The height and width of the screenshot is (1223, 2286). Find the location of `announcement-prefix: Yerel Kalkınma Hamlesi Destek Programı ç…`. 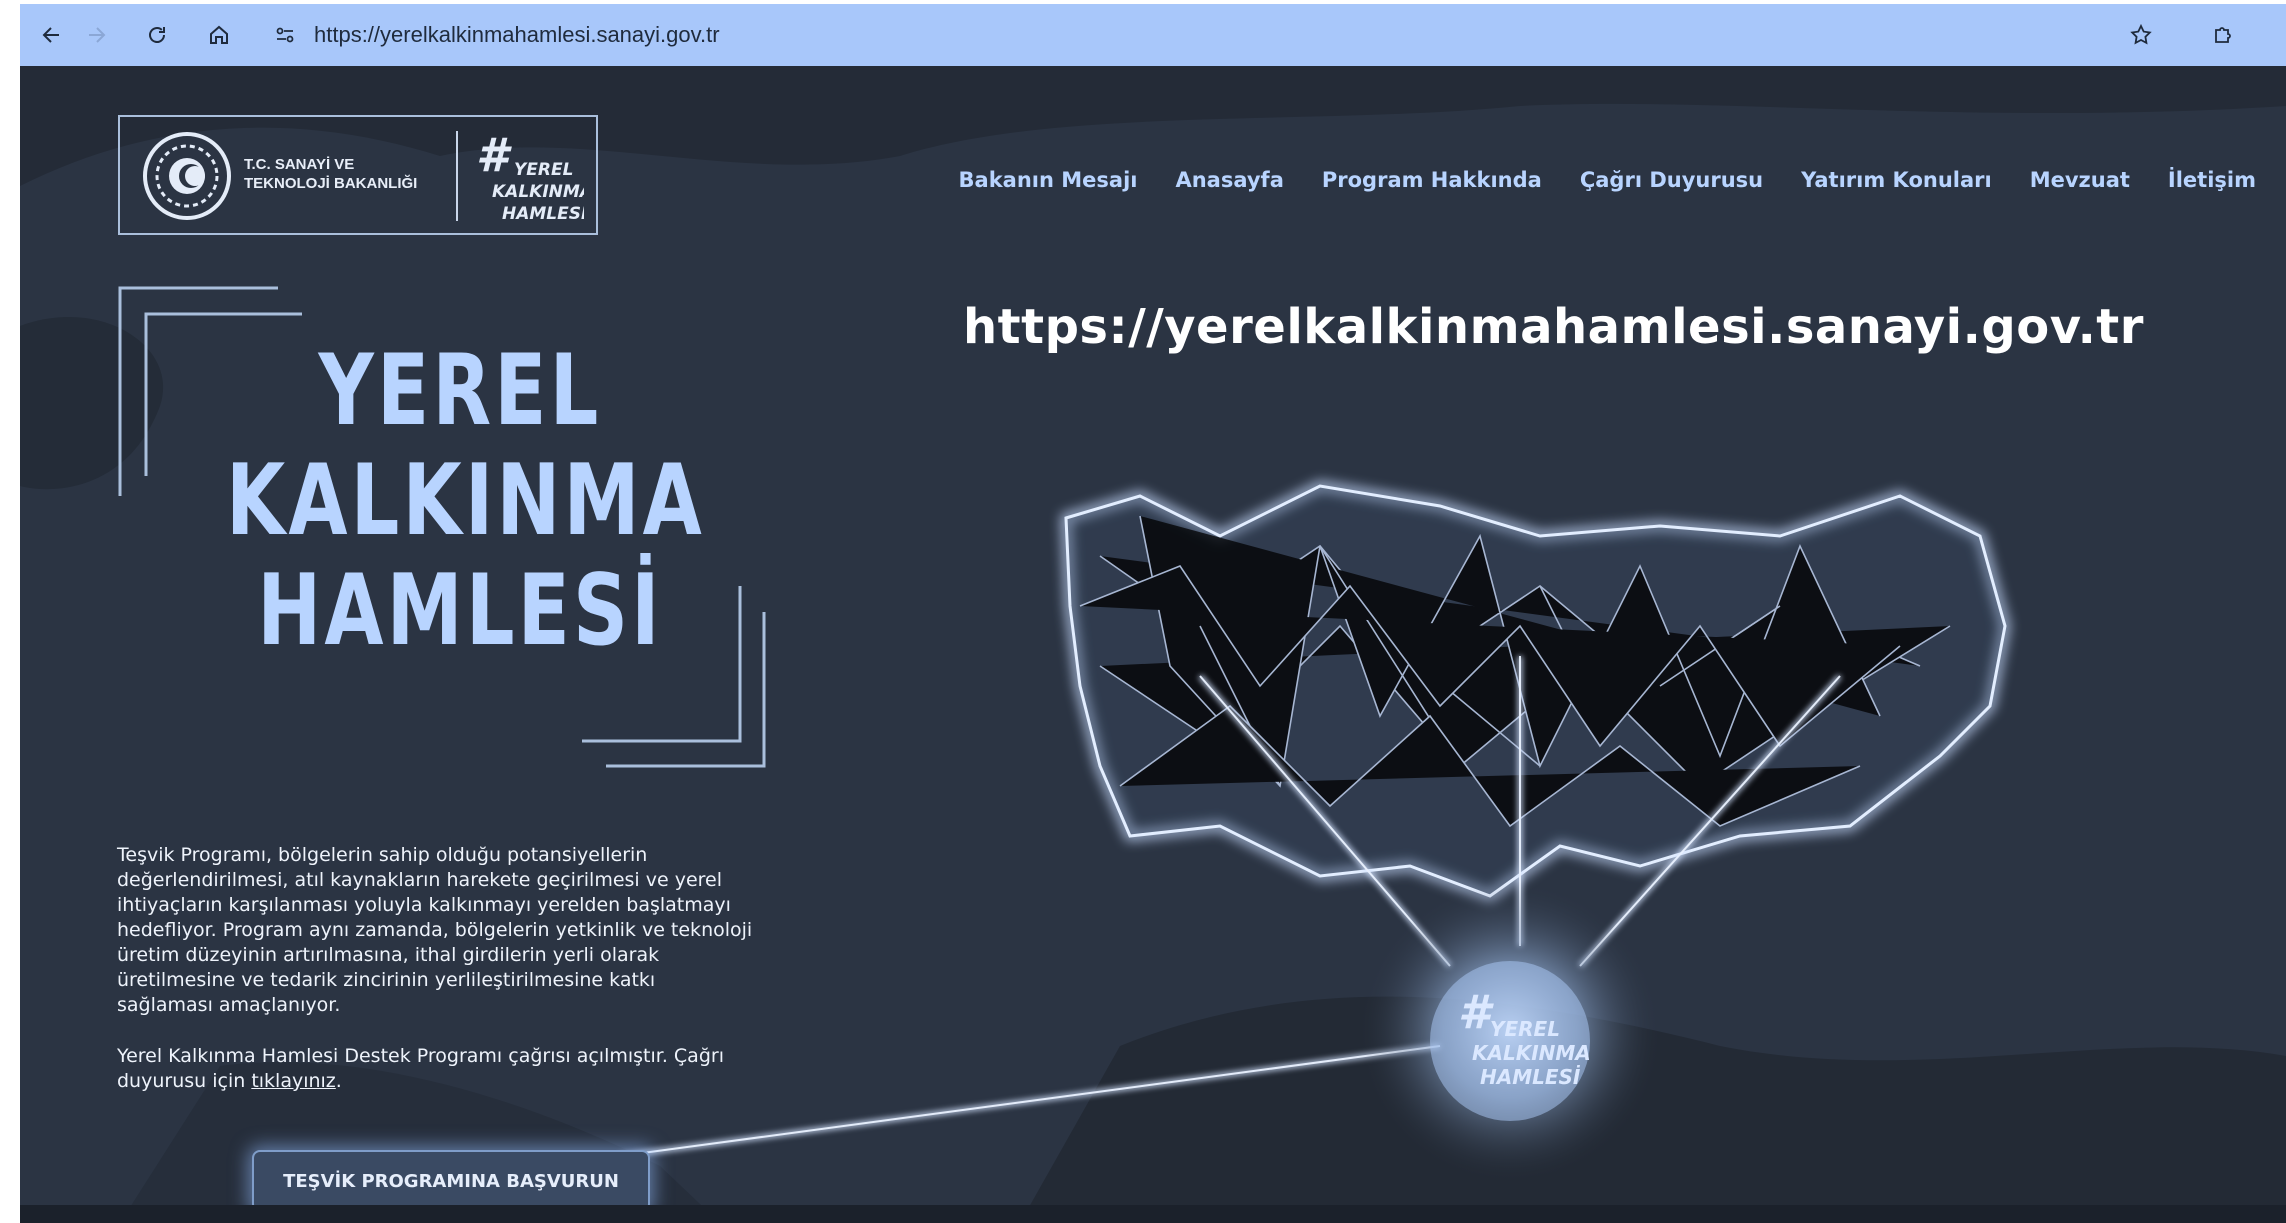

announcement-prefix: Yerel Kalkınma Hamlesi Destek Programı ç… is located at coordinates (420, 1068).